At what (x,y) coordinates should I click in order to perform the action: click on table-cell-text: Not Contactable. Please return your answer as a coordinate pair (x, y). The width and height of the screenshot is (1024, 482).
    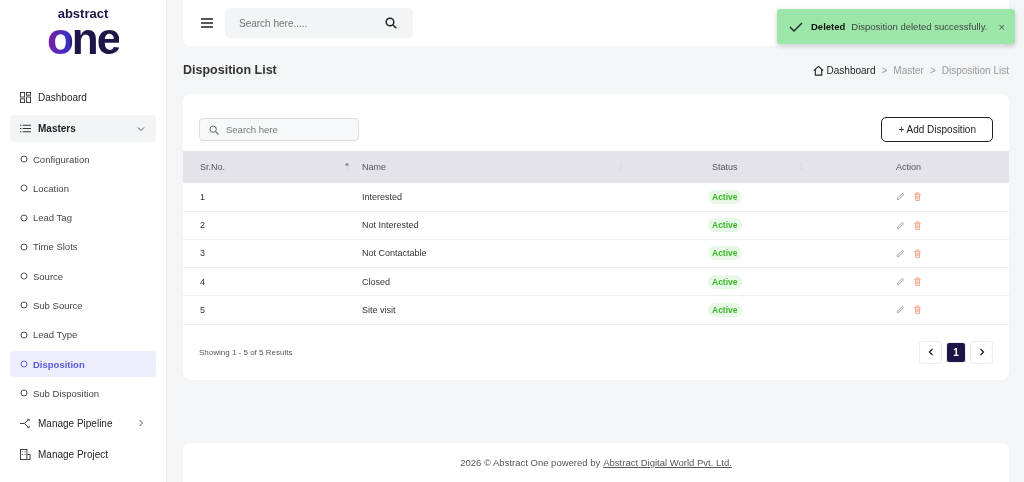
    Looking at the image, I should click on (395, 253).